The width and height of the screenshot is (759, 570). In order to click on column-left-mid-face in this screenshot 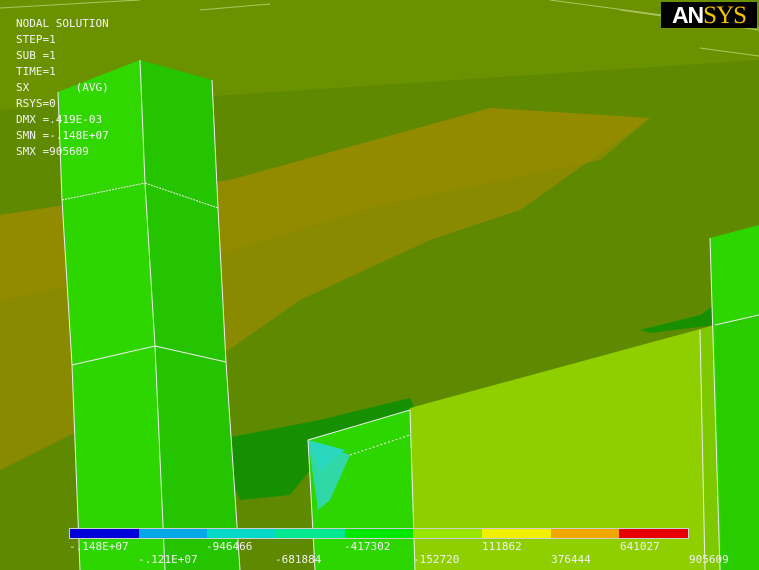, I will do `click(108, 274)`.